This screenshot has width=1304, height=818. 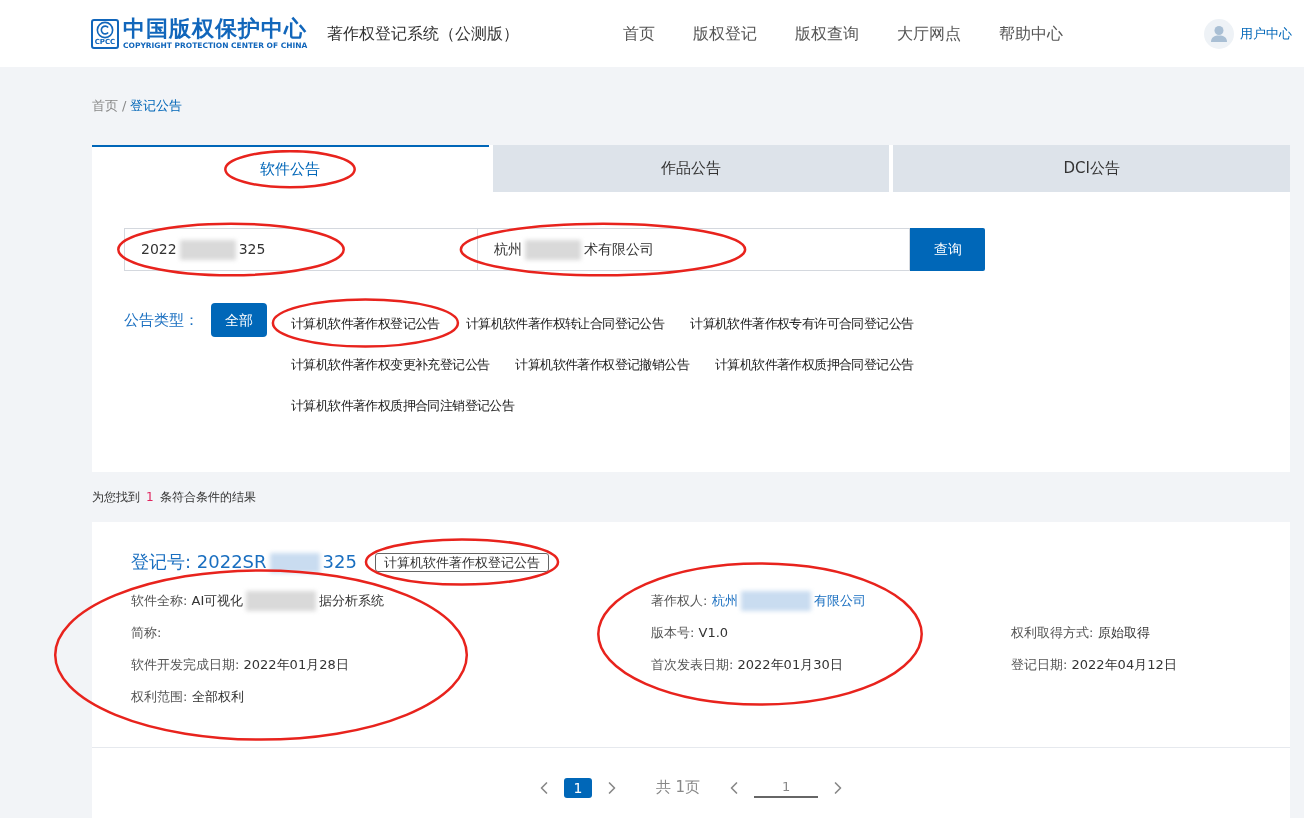 What do you see at coordinates (802, 323) in the screenshot?
I see `filter-option: 计算机软件著作权专有许可合同登记公告` at bounding box center [802, 323].